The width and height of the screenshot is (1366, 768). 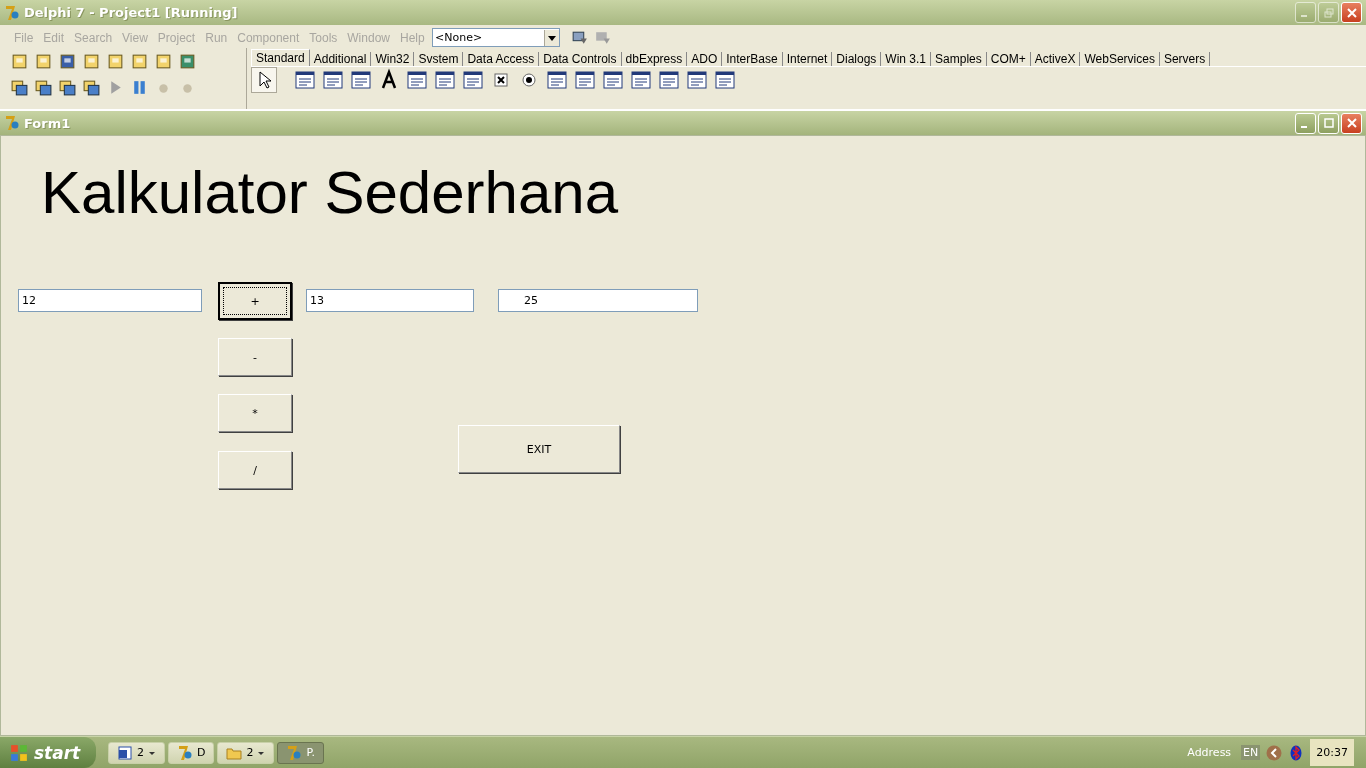 What do you see at coordinates (19, 752) in the screenshot?
I see `windows-flag-icon` at bounding box center [19, 752].